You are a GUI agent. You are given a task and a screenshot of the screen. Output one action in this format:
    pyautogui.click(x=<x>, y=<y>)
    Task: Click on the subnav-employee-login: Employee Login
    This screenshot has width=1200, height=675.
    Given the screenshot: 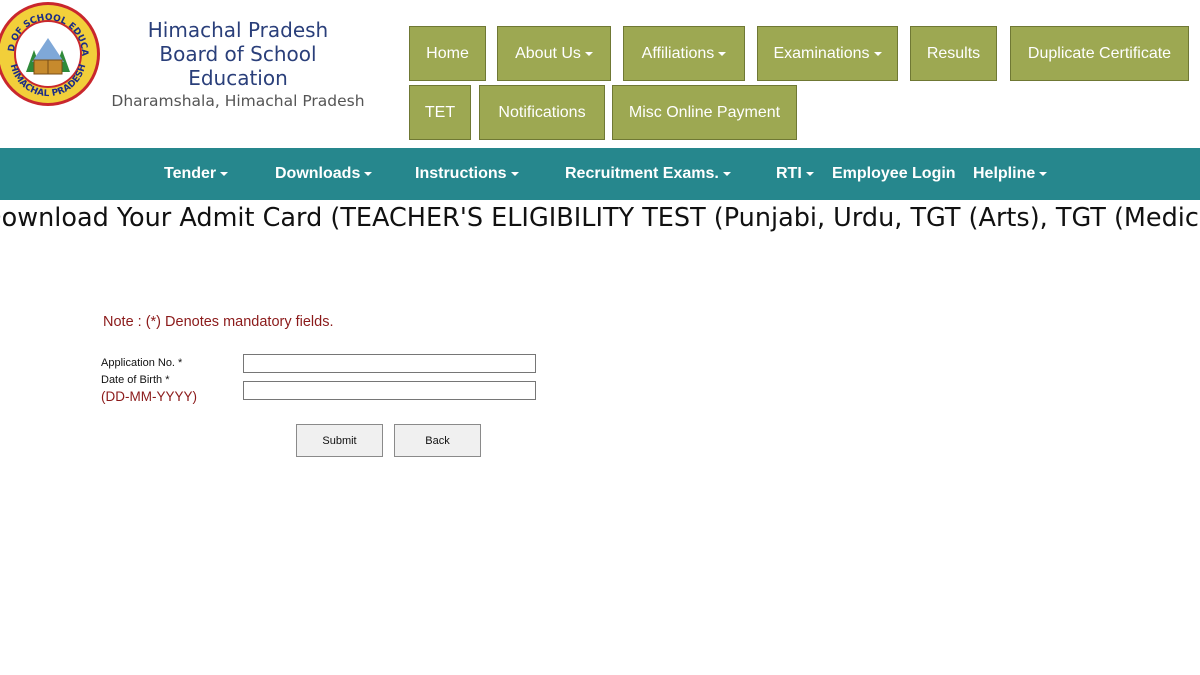 What is the action you would take?
    pyautogui.click(x=894, y=174)
    